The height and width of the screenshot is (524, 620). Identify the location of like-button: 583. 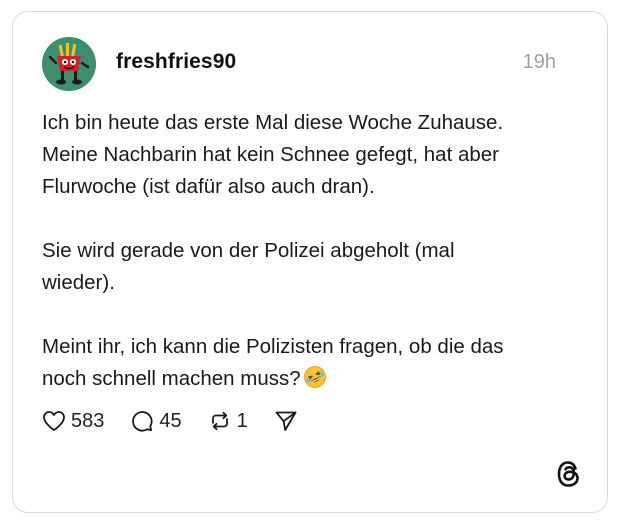
(73, 421).